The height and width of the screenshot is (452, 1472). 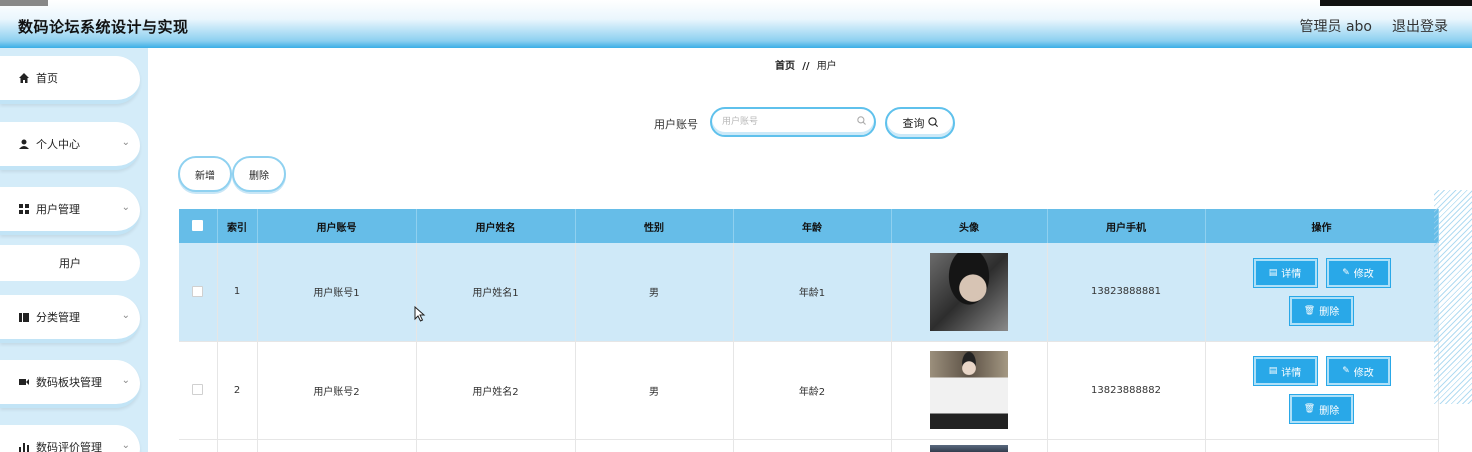 I want to click on sidebar-item-user-management: 用户管理 ⌄, so click(x=70, y=211).